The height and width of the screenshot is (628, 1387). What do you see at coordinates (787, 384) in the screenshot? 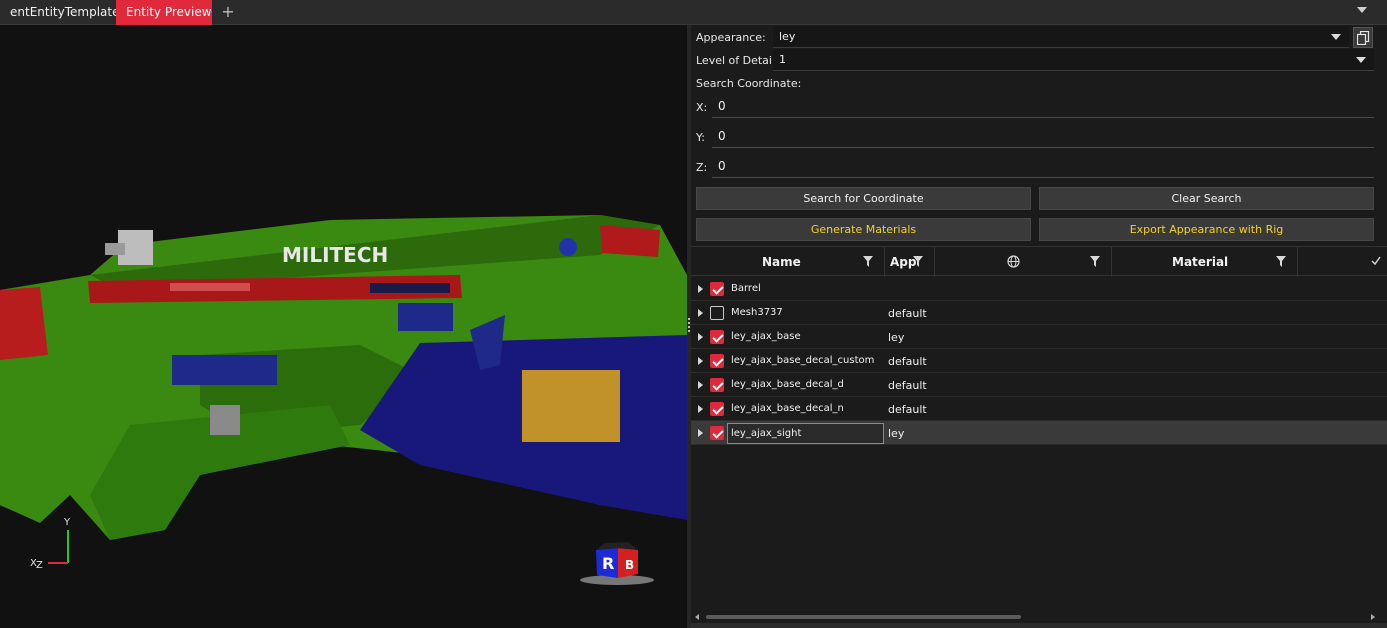
I see `row-name: ley_ajax_base_decal_d` at bounding box center [787, 384].